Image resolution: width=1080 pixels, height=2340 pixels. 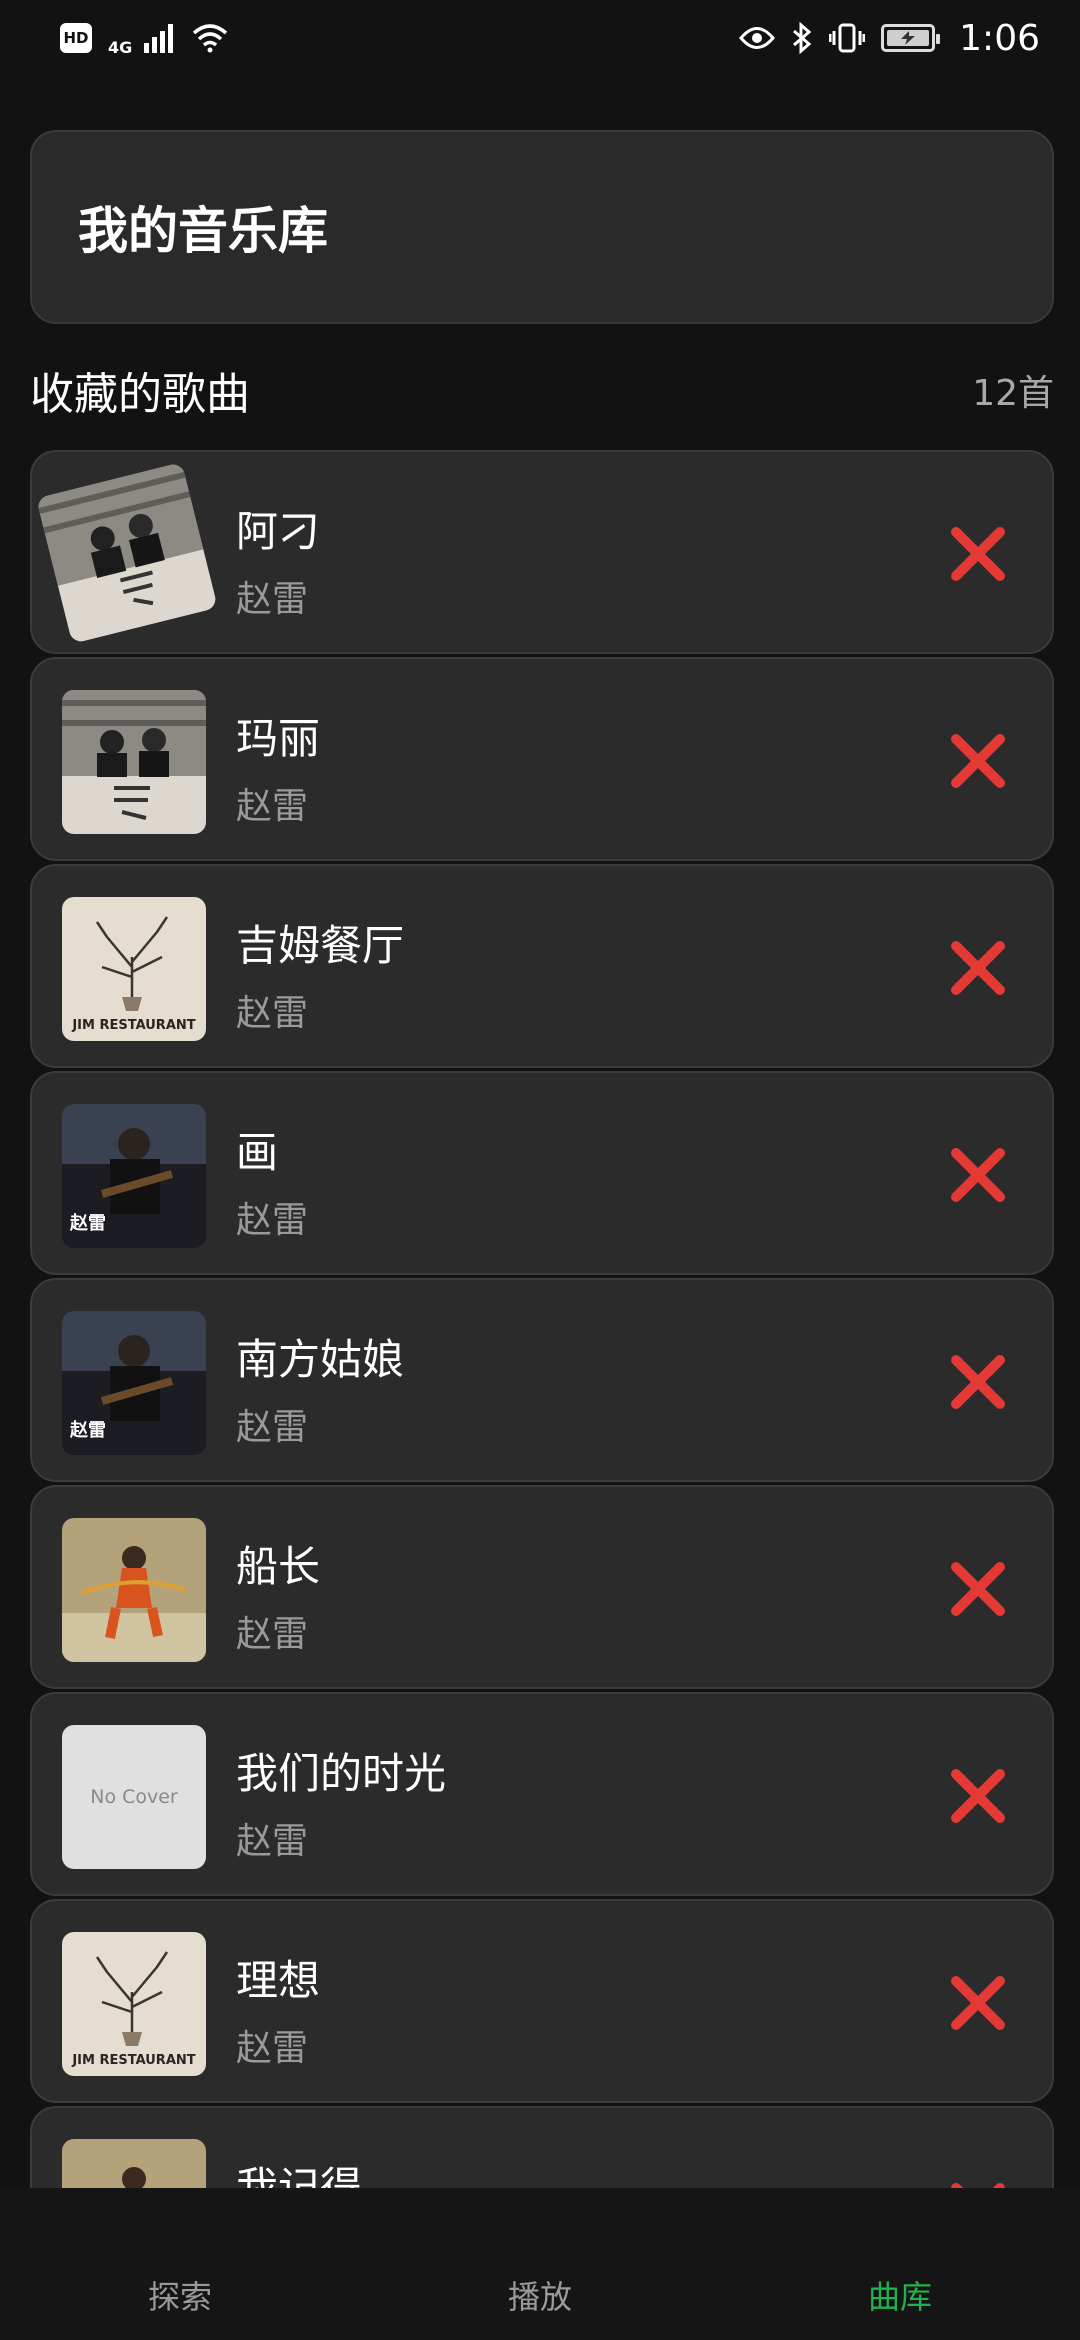 What do you see at coordinates (802, 38) in the screenshot?
I see `bluetooth-icon` at bounding box center [802, 38].